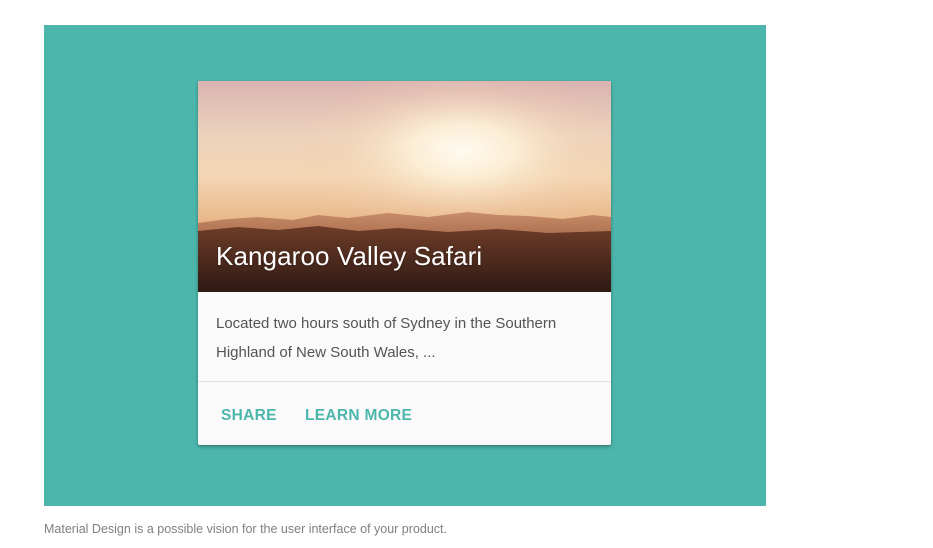  I want to click on learn-more-button: LEARN MORE, so click(358, 416).